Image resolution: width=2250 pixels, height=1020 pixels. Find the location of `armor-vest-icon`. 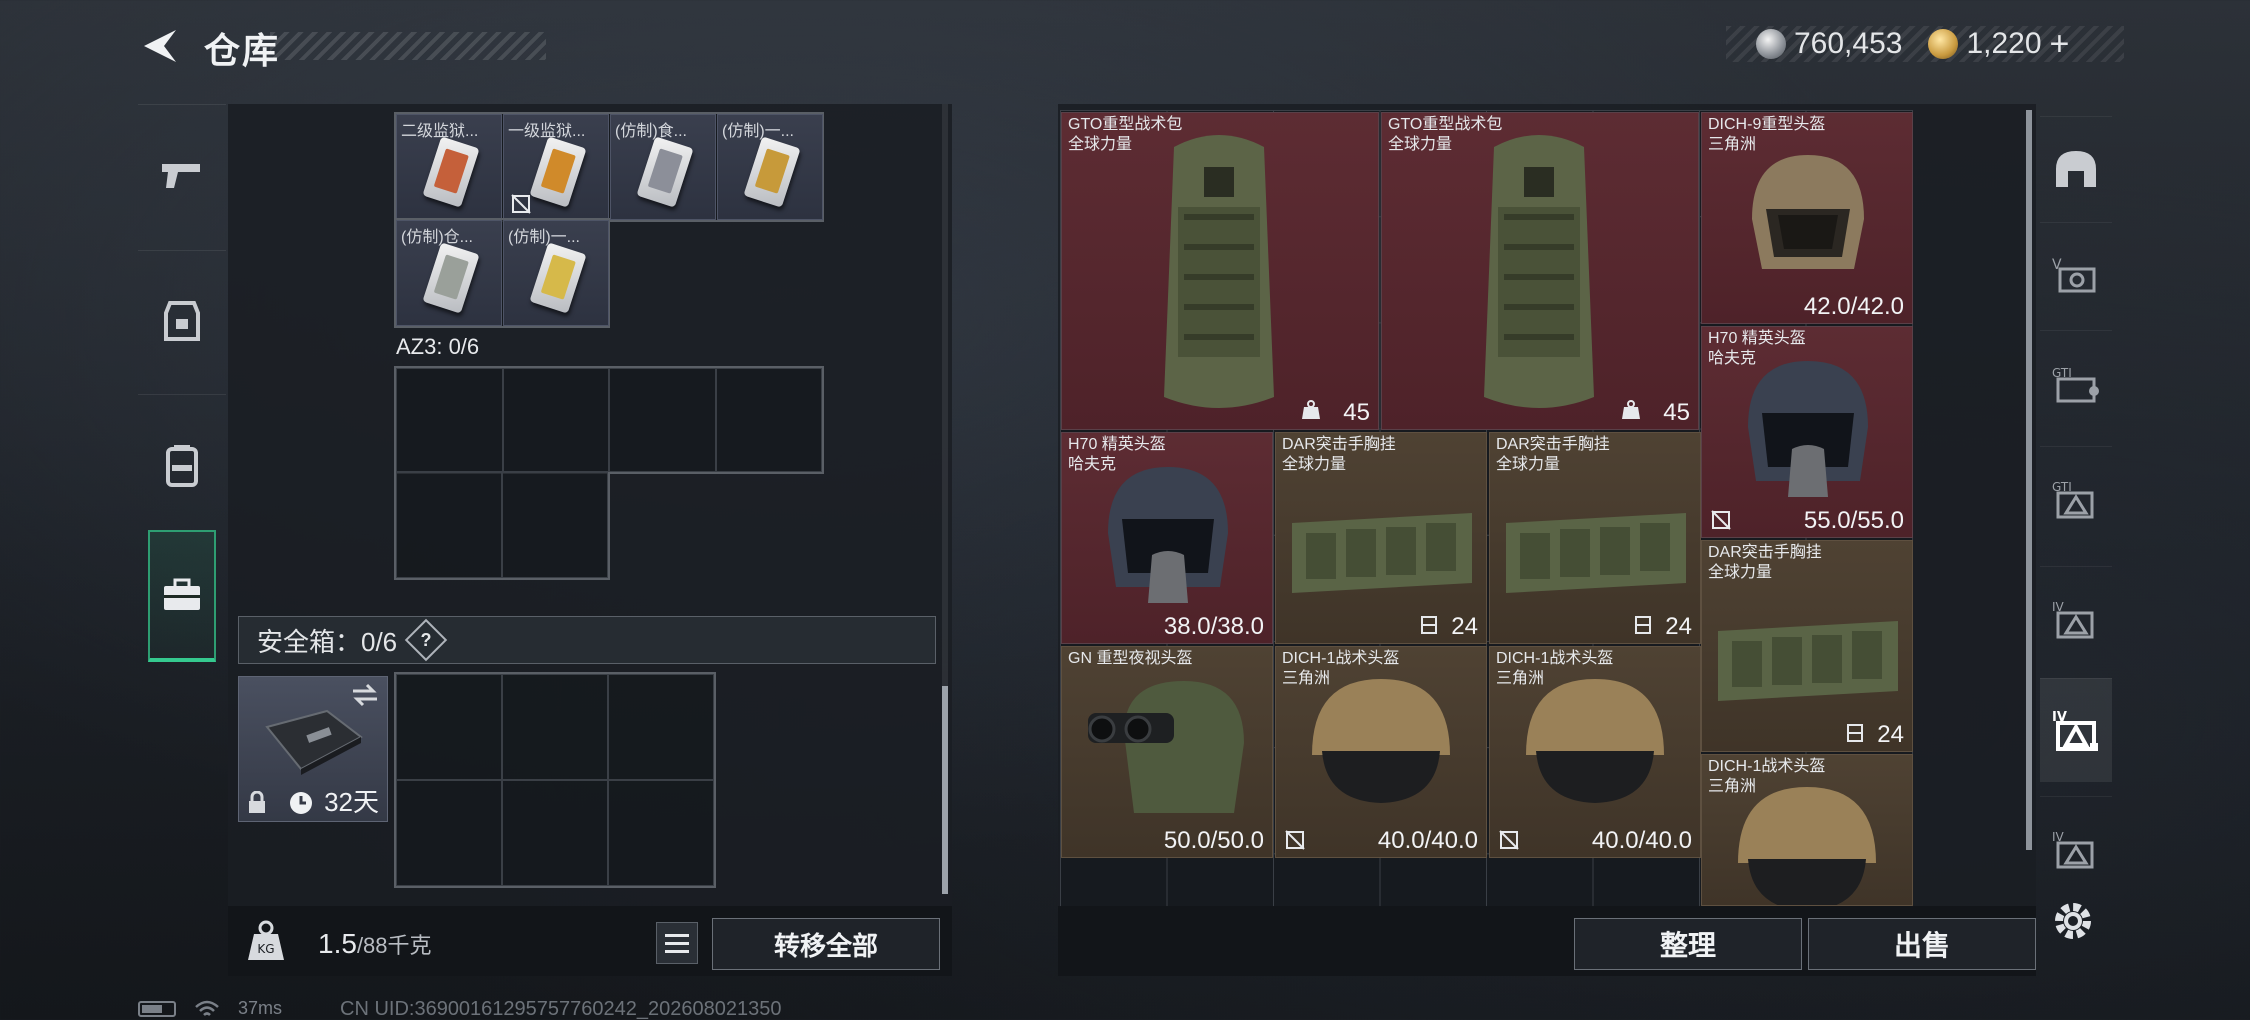

armor-vest-icon is located at coordinates (182, 320).